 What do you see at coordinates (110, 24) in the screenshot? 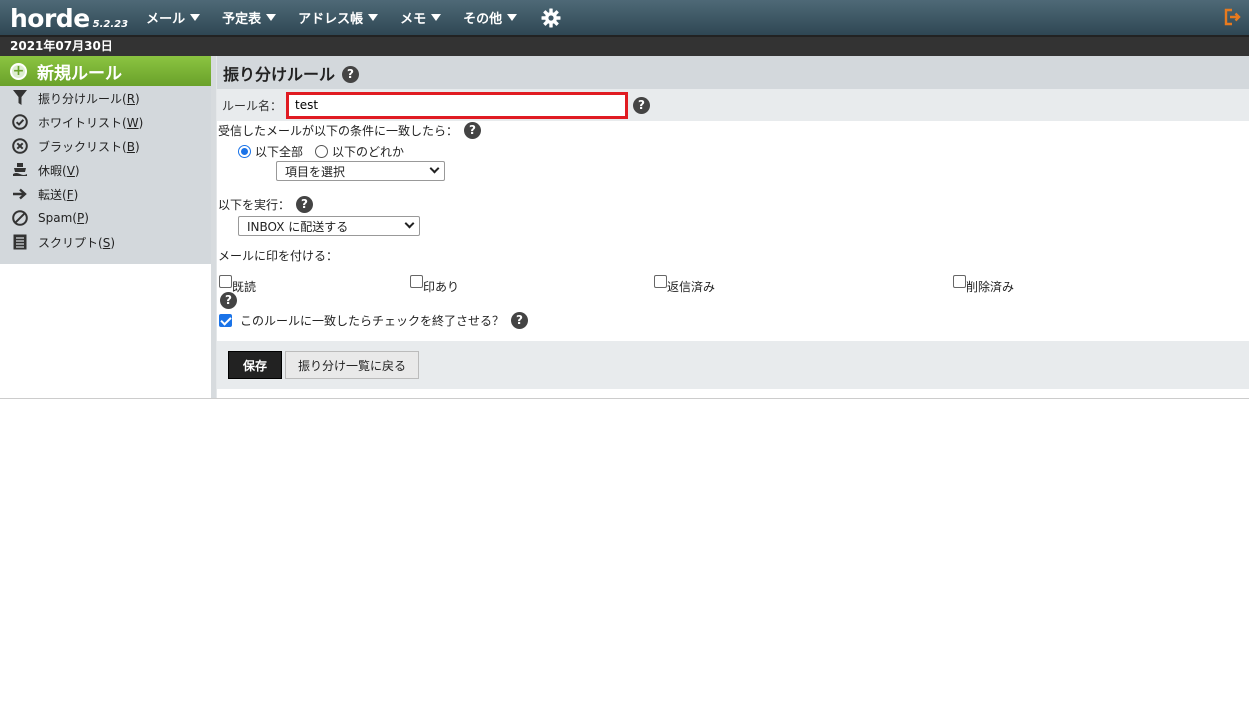
I see `logo-version: 5.2.23` at bounding box center [110, 24].